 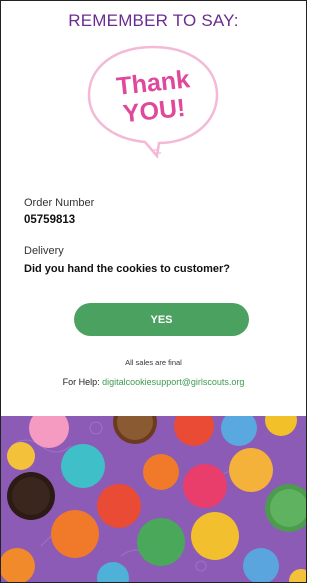 I want to click on yes-button: YES, so click(x=161, y=319).